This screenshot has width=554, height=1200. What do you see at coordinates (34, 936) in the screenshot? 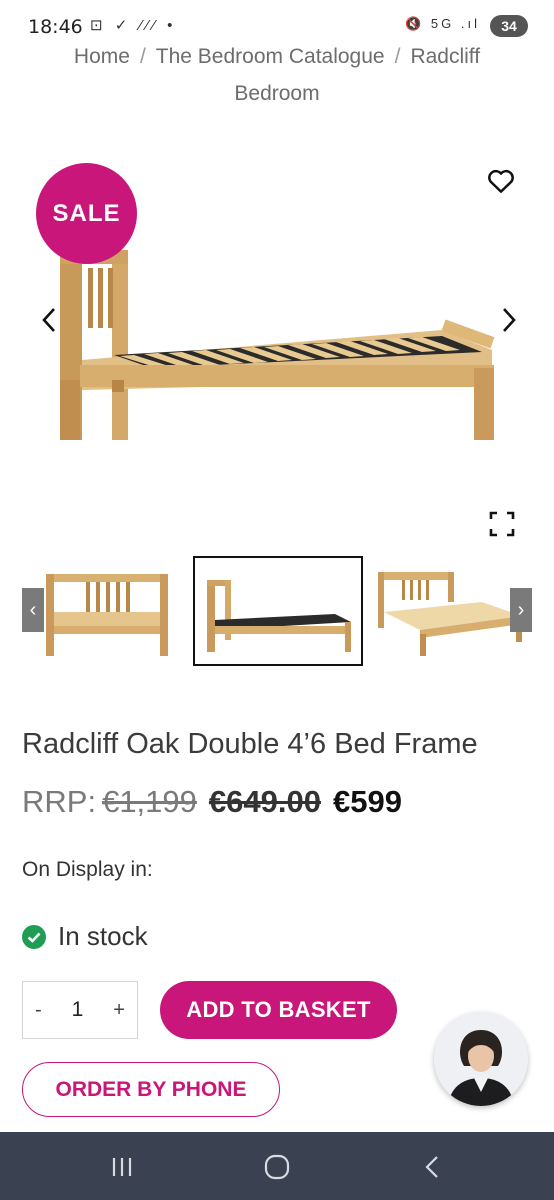
I see `check-circle-icon` at bounding box center [34, 936].